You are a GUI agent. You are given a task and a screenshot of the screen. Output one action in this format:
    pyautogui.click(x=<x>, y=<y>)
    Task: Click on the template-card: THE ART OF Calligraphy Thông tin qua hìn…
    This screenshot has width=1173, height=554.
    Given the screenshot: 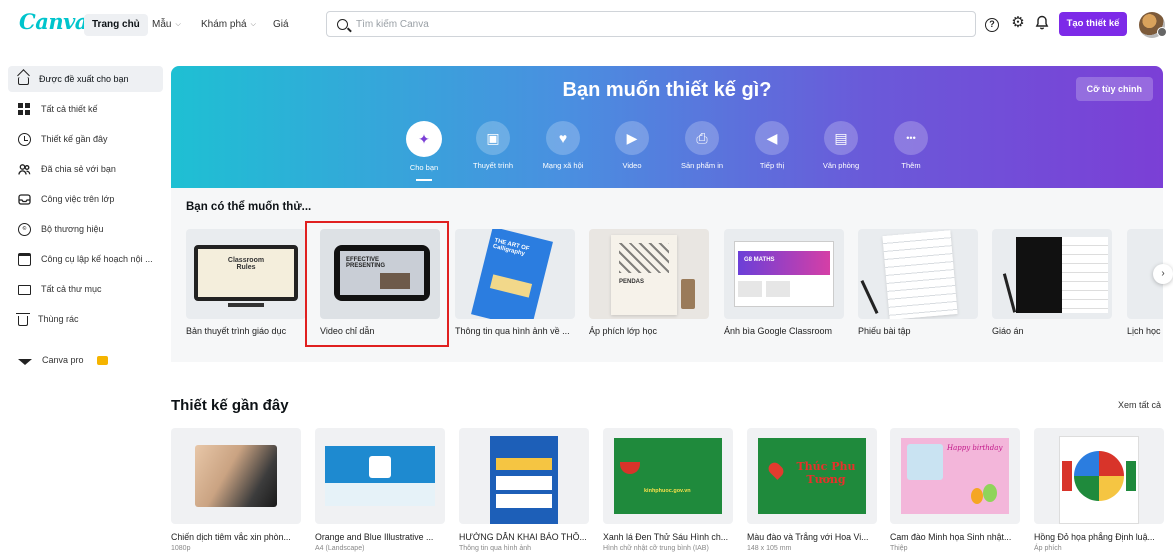 What is the action you would take?
    pyautogui.click(x=515, y=282)
    